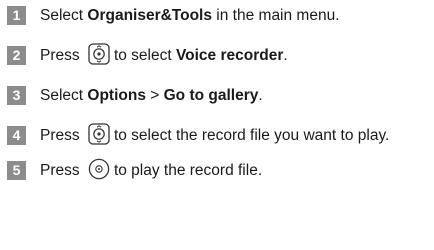 This screenshot has width=434, height=250. Describe the element at coordinates (164, 54) in the screenshot. I see `step-text: Press to select Voice recorder.` at that location.